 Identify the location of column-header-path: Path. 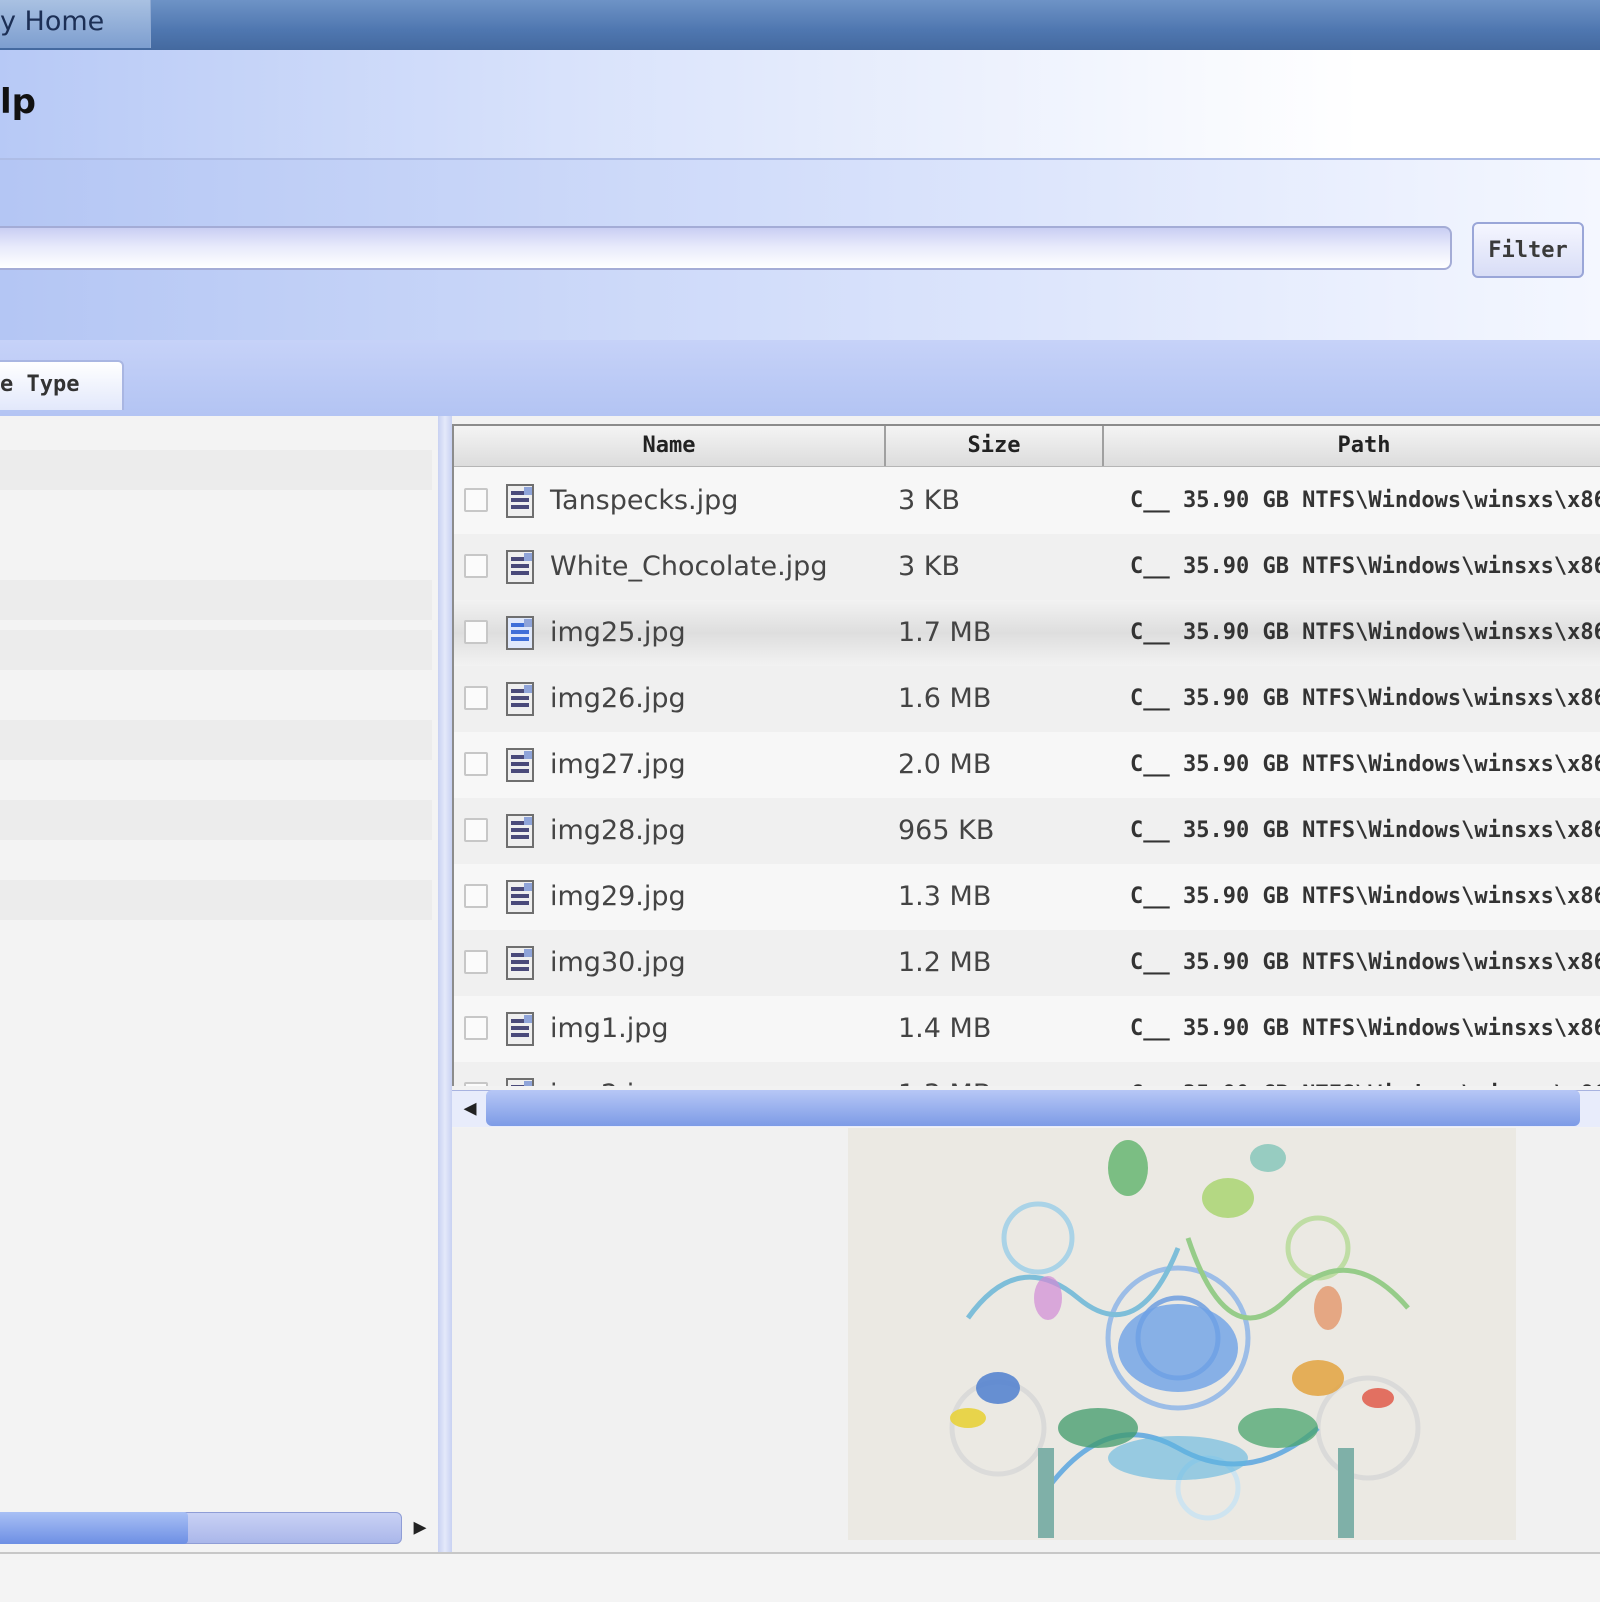
(1352, 446).